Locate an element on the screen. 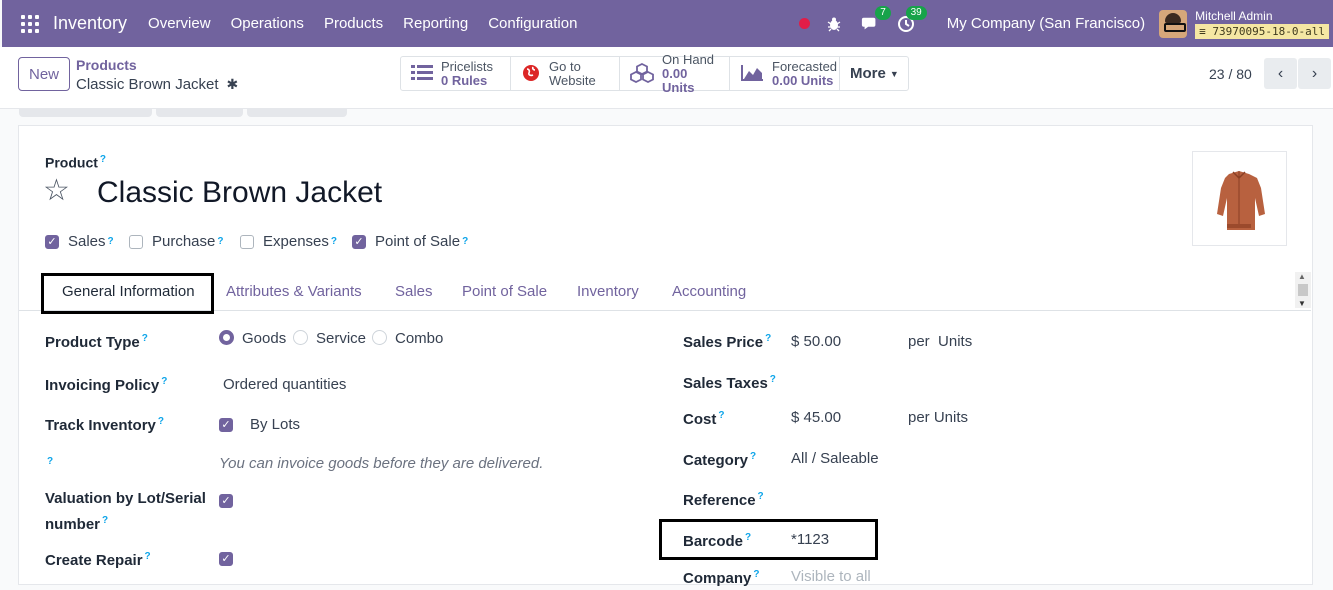 This screenshot has height=590, width=1333. gear-icon: ✱ is located at coordinates (233, 84).